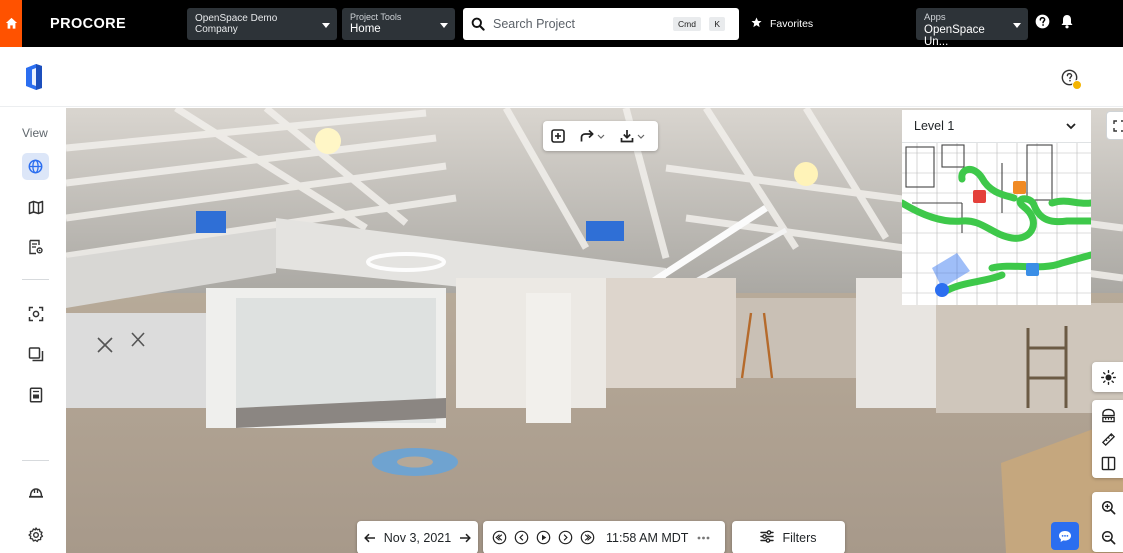 The height and width of the screenshot is (553, 1123). I want to click on sidebar-item-field-notes, so click(35, 246).